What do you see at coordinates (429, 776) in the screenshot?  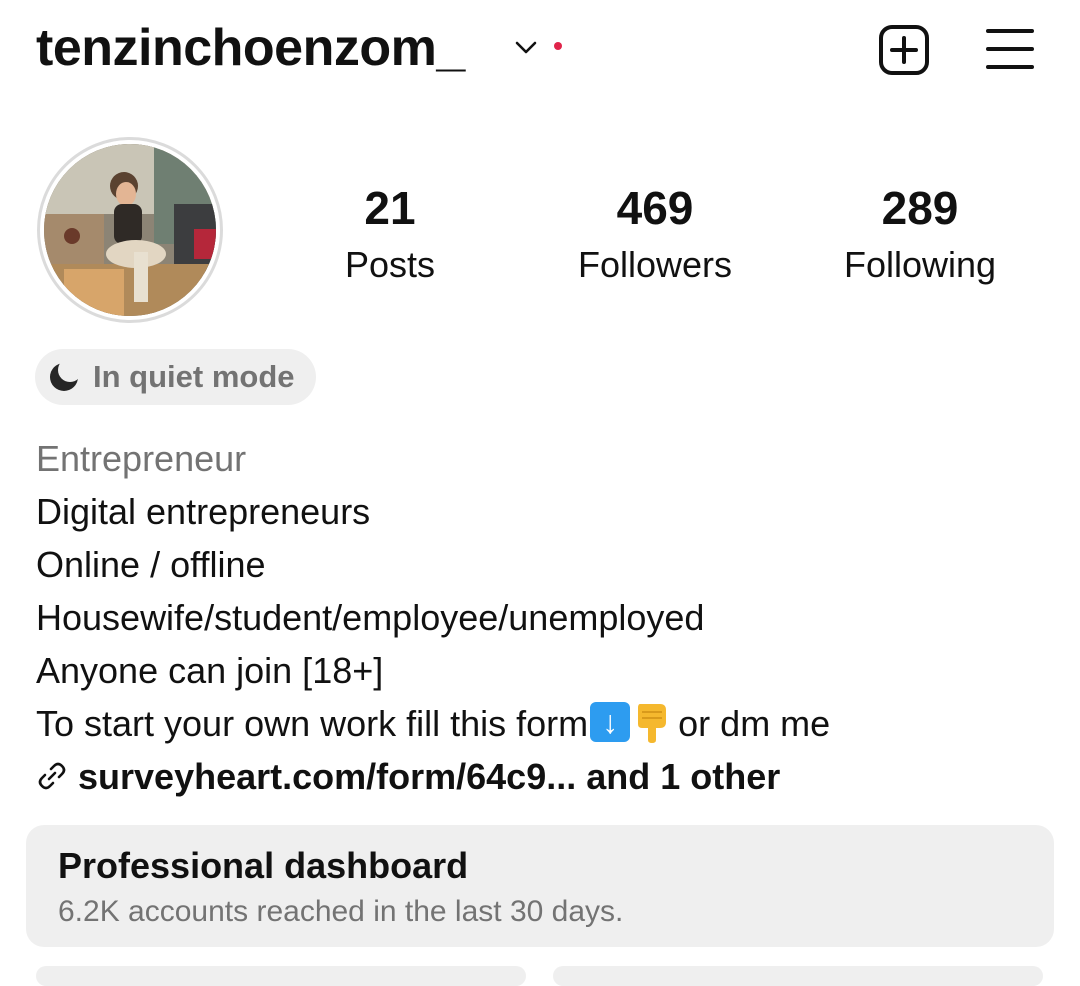 I see `bio-link-text: surveyheart.com/form/64c9... and 1 other` at bounding box center [429, 776].